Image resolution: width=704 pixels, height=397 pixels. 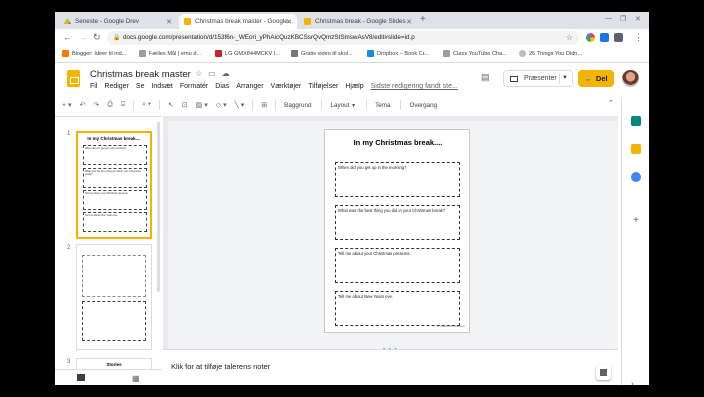 I want to click on tab-label: Christmas break - Google Slides, so click(x=360, y=21).